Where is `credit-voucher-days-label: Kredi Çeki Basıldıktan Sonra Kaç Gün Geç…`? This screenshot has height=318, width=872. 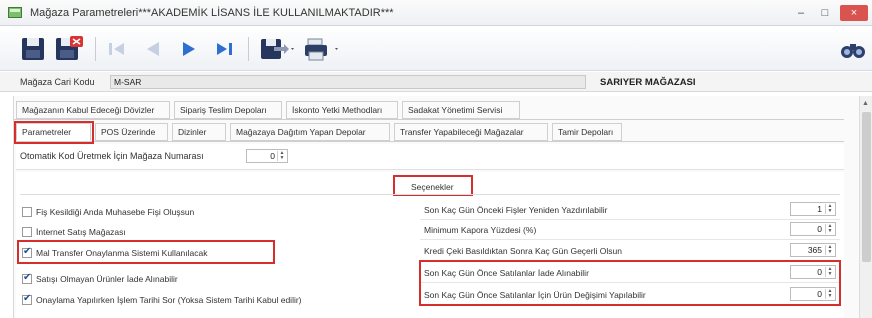
credit-voucher-days-label: Kredi Çeki Basıldıktan Sonra Kaç Gün Geç… is located at coordinates (523, 251).